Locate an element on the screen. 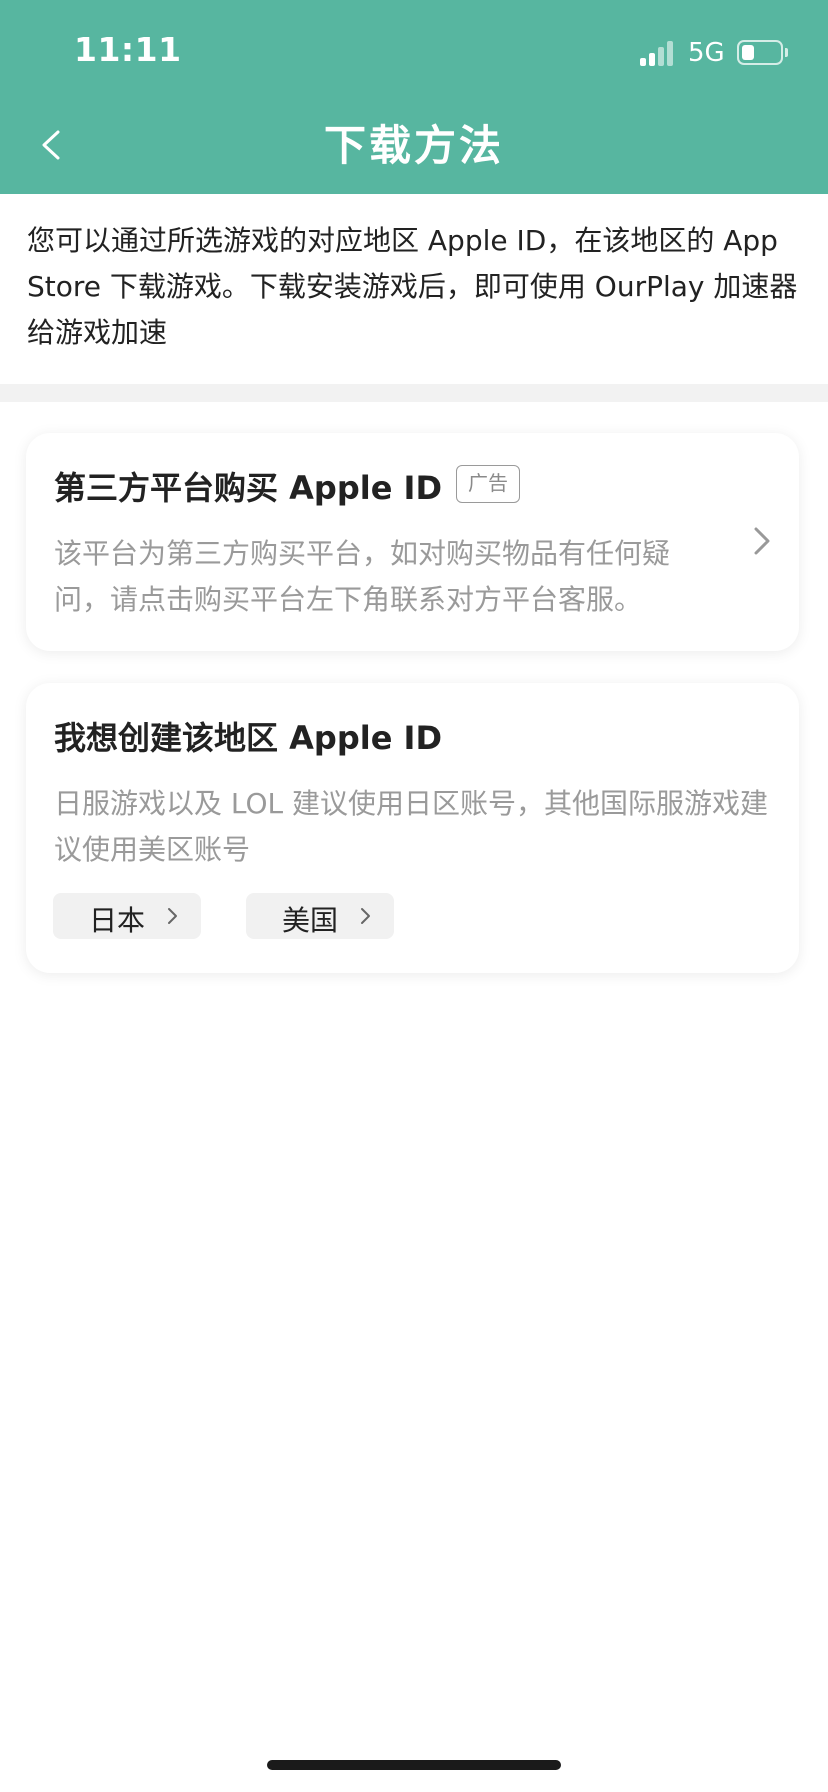 This screenshot has height=1792, width=828. app-header: 11:11 5G 下载方法 is located at coordinates (414, 97).